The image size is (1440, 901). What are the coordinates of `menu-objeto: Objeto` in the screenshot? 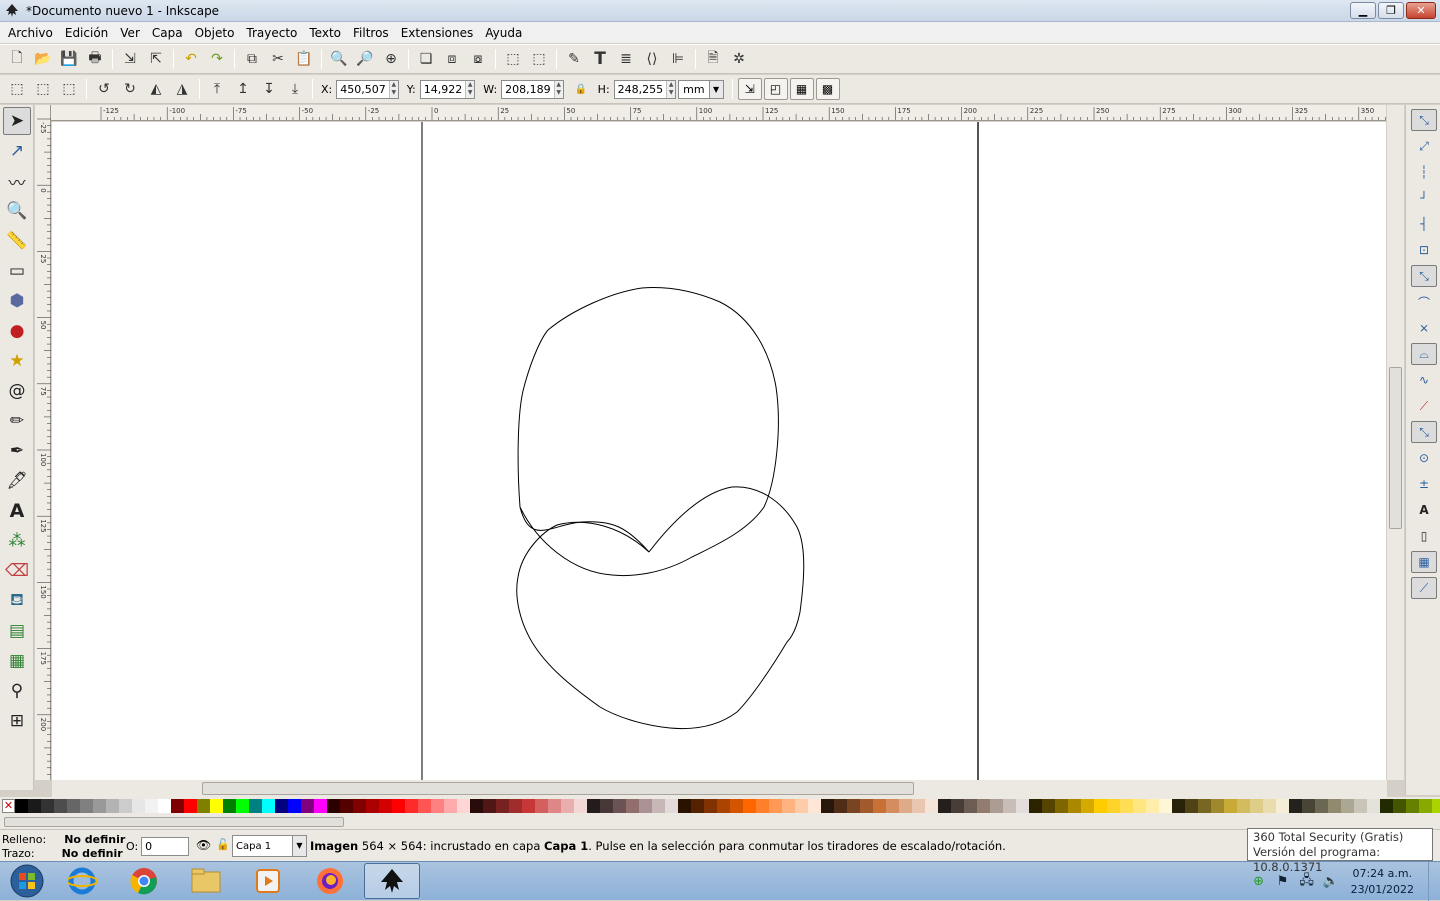 It's located at (215, 33).